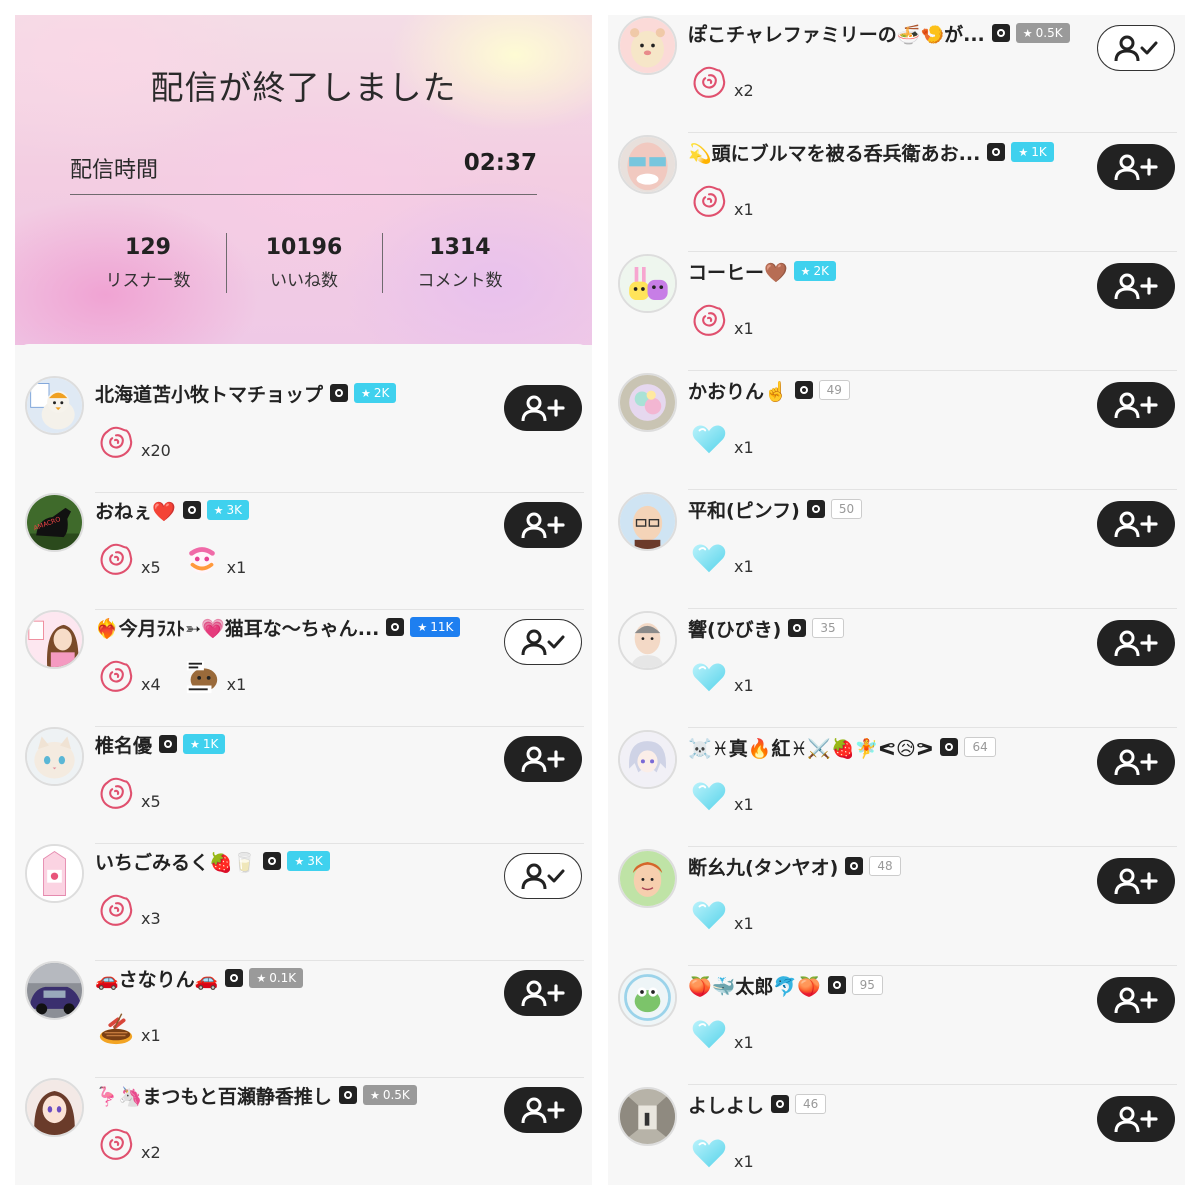  I want to click on level-value: 2K, so click(821, 271).